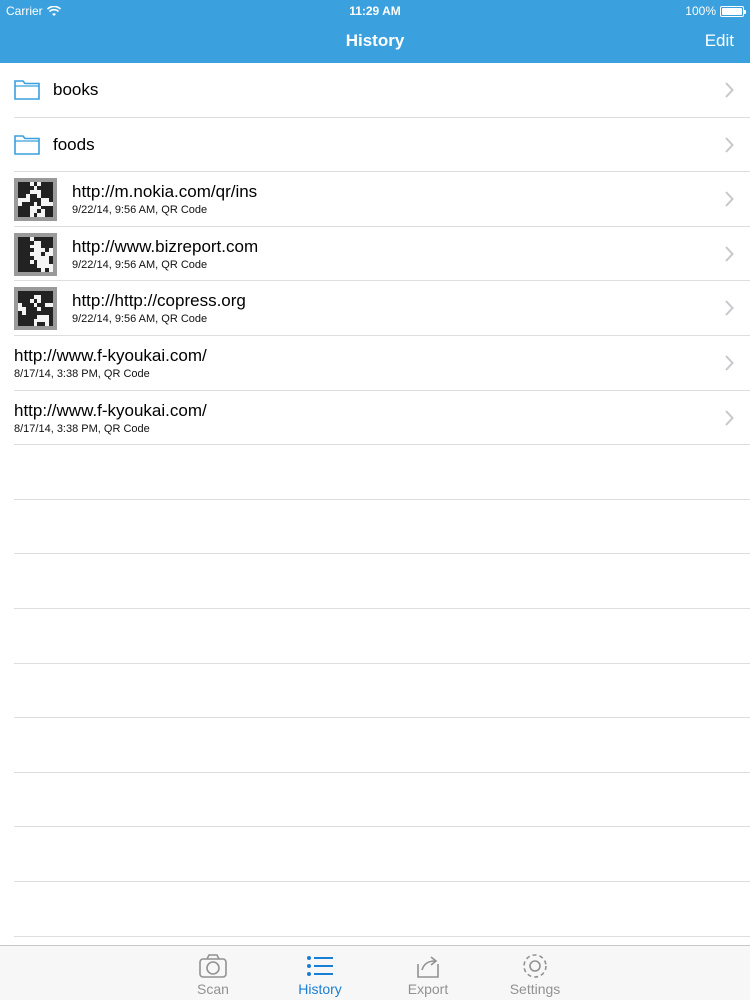 The height and width of the screenshot is (1000, 750). I want to click on edit-button: Edit, so click(719, 41).